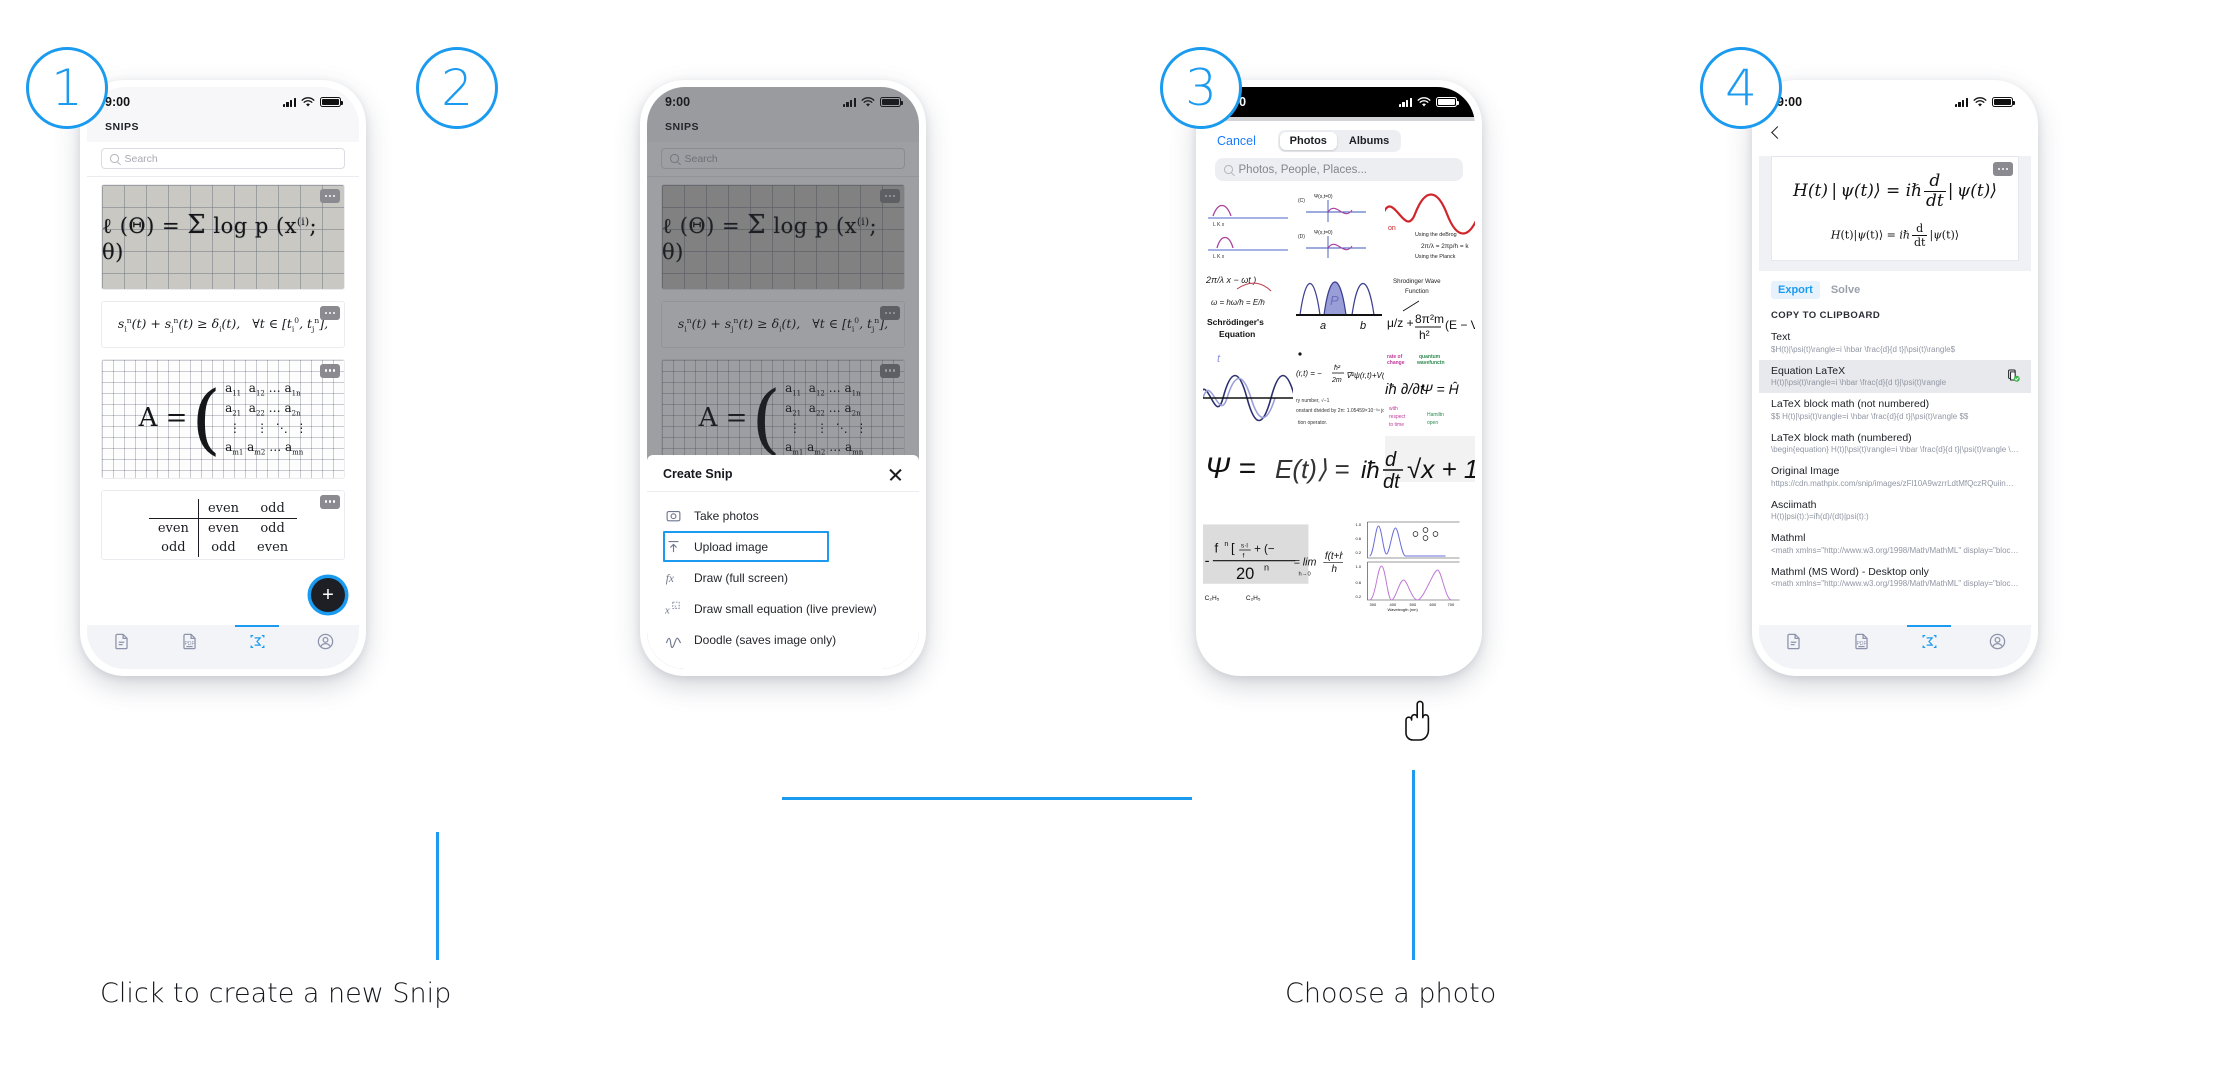  I want to click on snip-card-grid: ℓ (Θ) = Σ log p (x(i); θ), so click(223, 237).